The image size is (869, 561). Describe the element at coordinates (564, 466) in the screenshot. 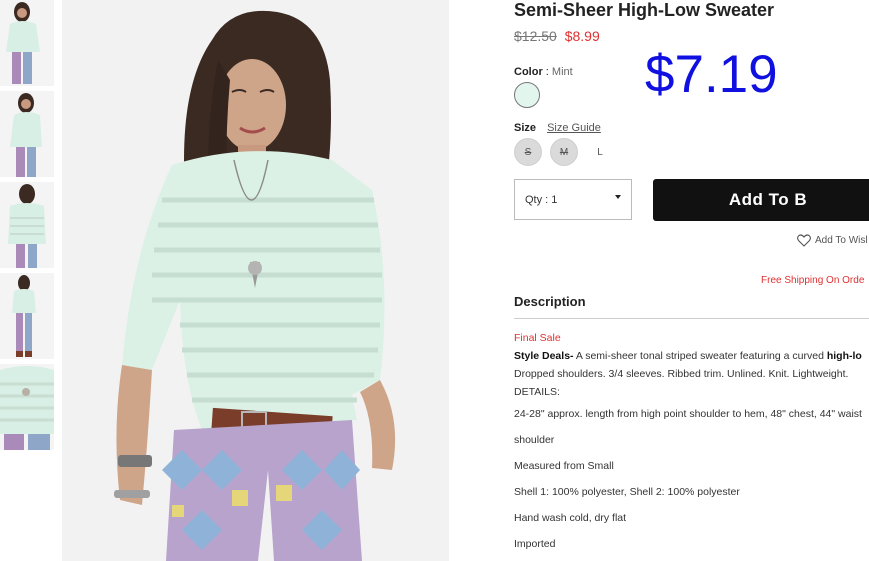

I see `detail-item: Measured from Small` at that location.